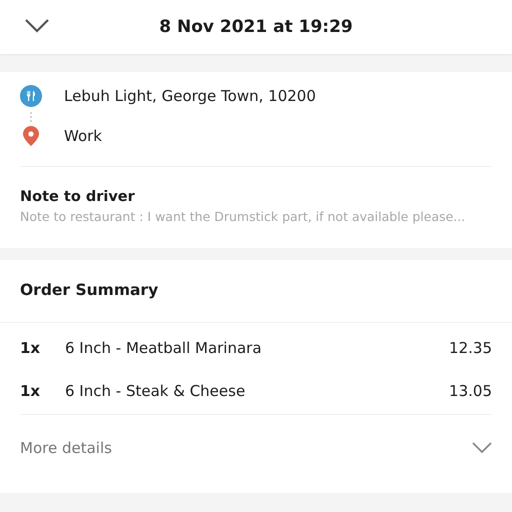 Image resolution: width=512 pixels, height=512 pixels. Describe the element at coordinates (155, 391) in the screenshot. I see `item-name: 6 Inch - Steak & Cheese` at that location.